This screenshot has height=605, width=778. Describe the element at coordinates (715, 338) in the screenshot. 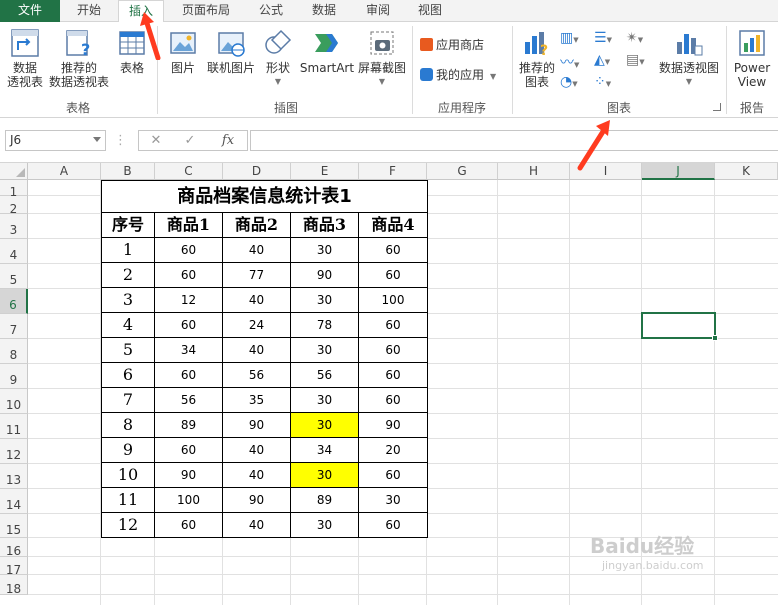

I see `fill-handle` at that location.